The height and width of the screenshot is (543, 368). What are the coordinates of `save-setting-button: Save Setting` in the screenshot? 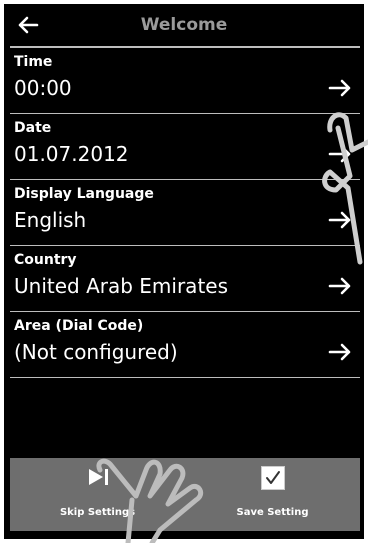 It's located at (272, 494).